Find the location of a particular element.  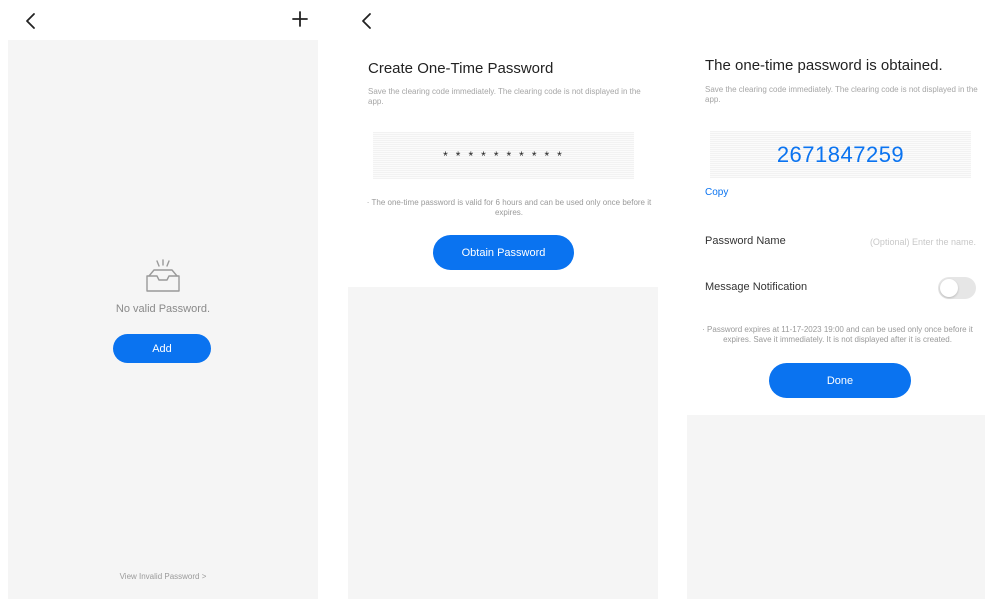

add-button: Add is located at coordinates (162, 348).